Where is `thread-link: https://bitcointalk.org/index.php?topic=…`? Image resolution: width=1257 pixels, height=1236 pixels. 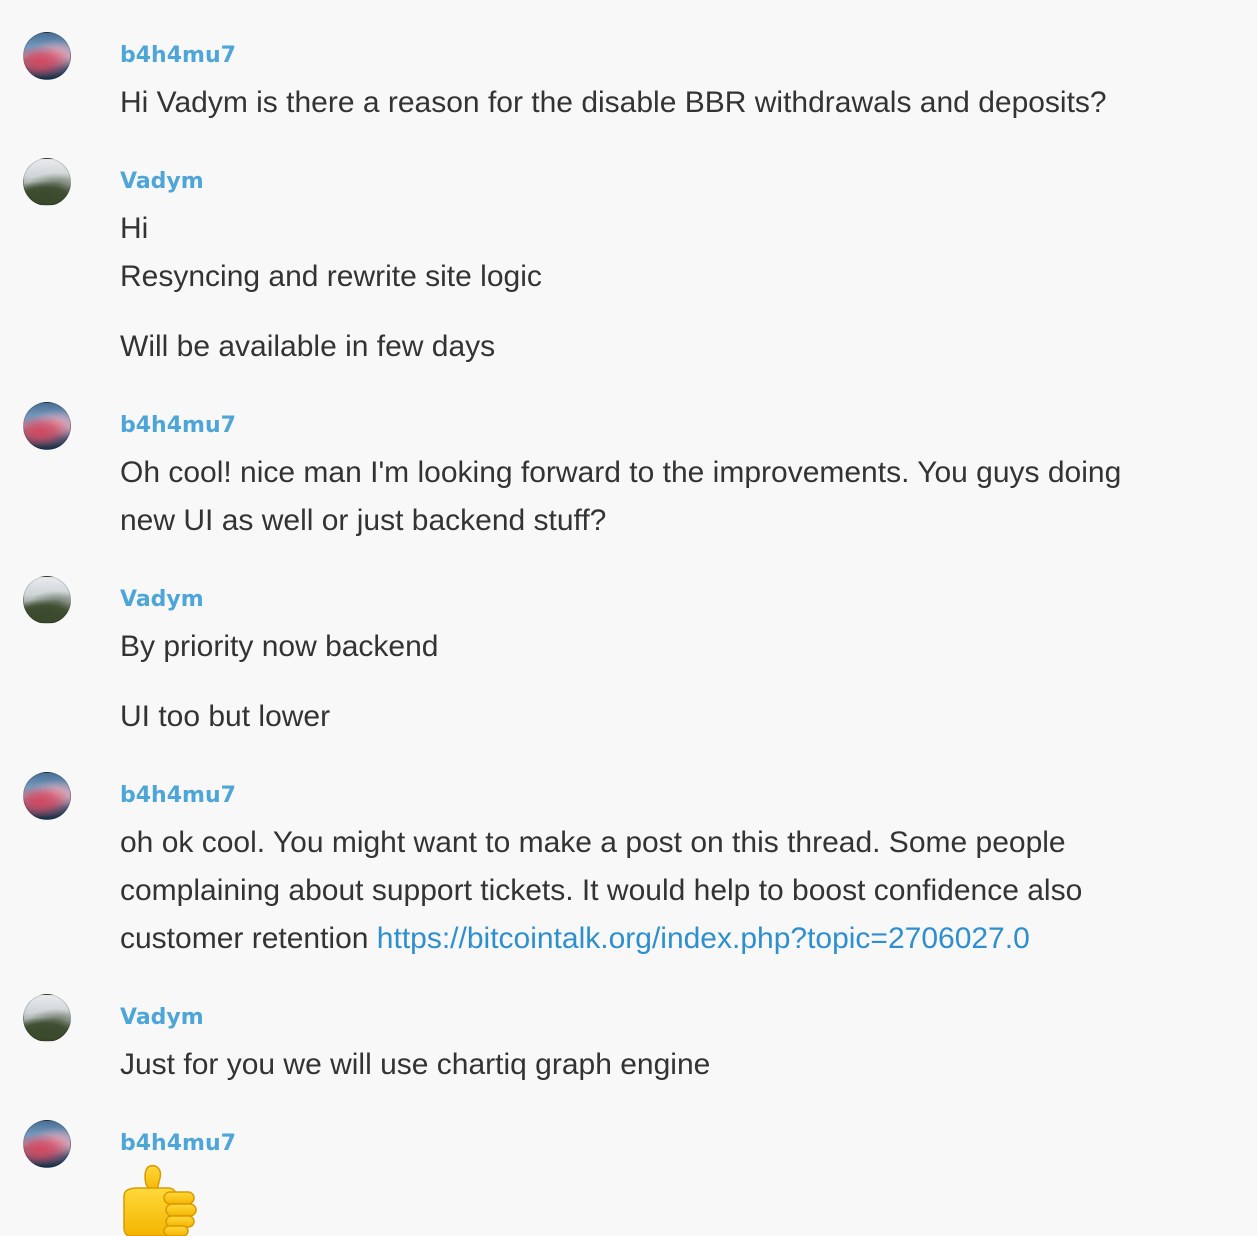
thread-link: https://bitcointalk.org/index.php?topic=… is located at coordinates (703, 938).